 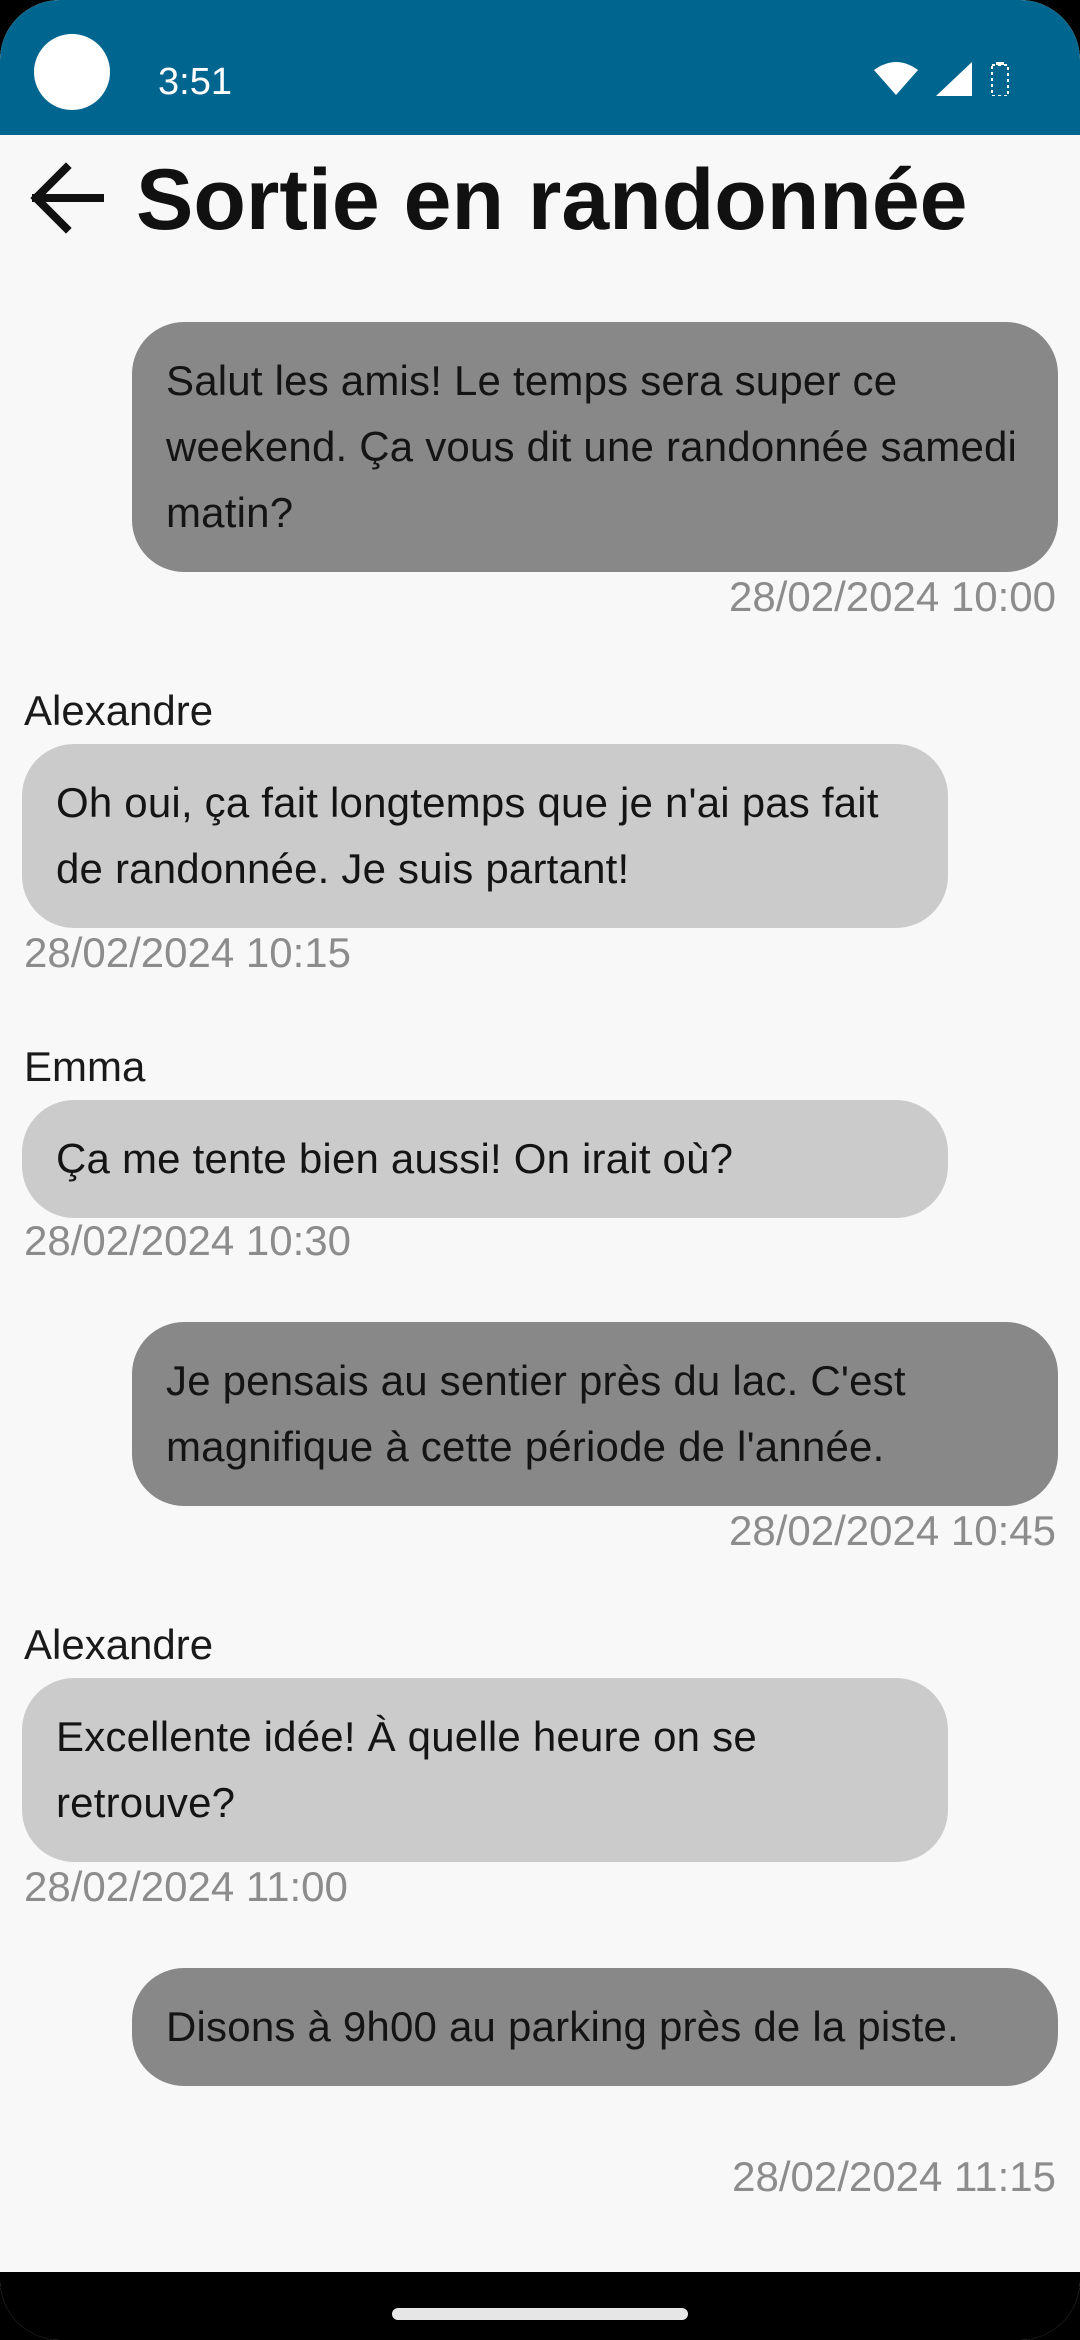 I want to click on message-timestamp: 28/02/2024 11:15, so click(x=894, y=2176).